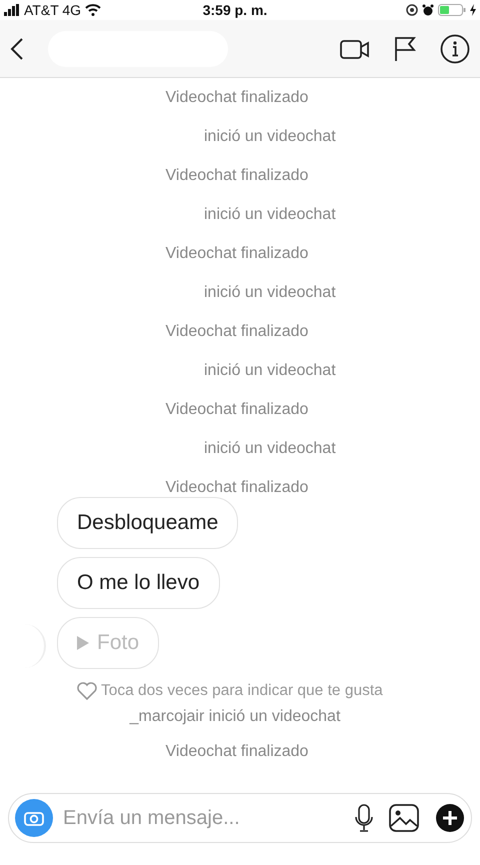 This screenshot has width=480, height=865. Describe the element at coordinates (93, 10) in the screenshot. I see `wifi-icon` at that location.